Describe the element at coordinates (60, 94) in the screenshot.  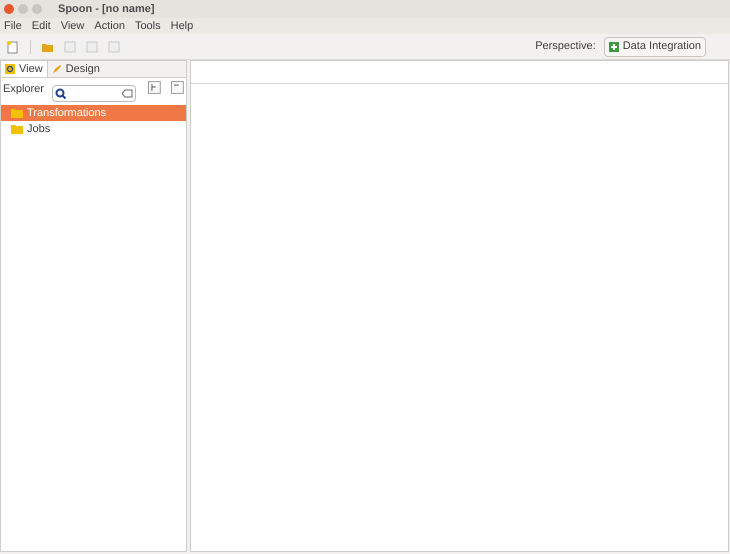
I see `search-icon` at that location.